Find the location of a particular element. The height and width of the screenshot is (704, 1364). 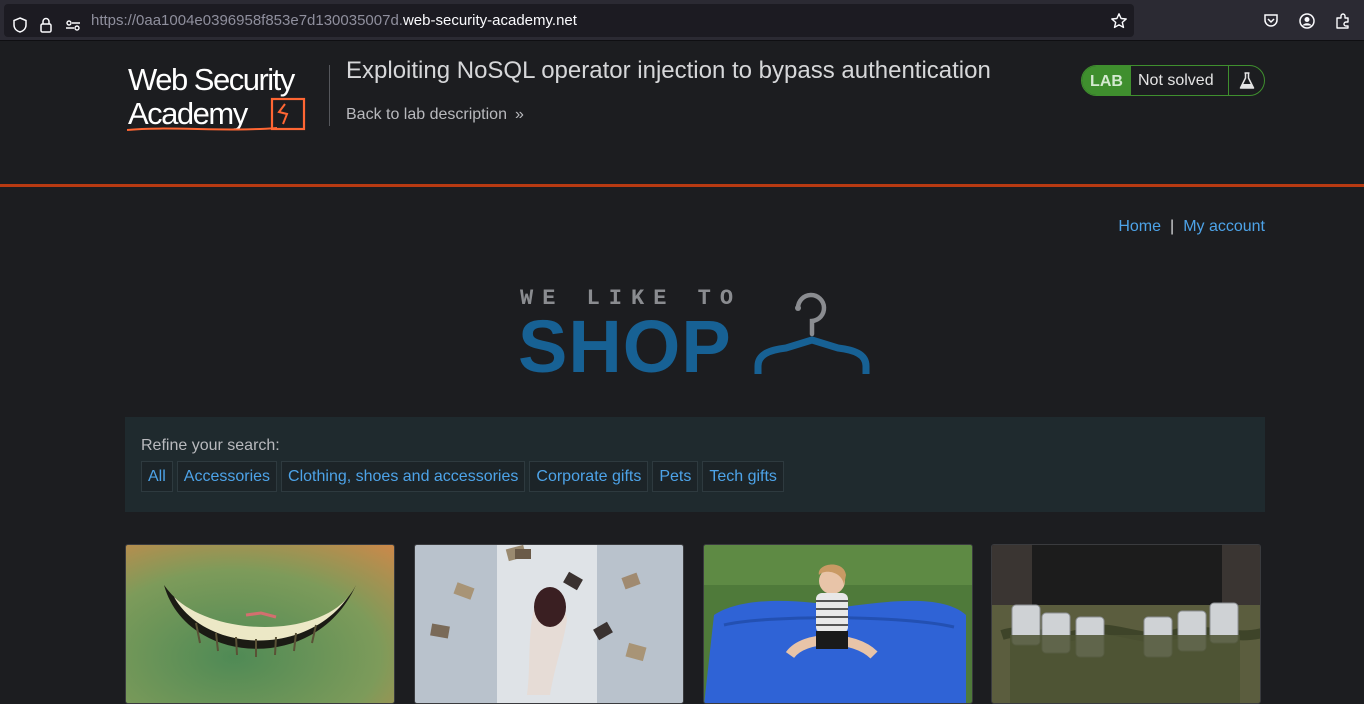

back-to-lab-description-link: Back to lab description » is located at coordinates (435, 115).